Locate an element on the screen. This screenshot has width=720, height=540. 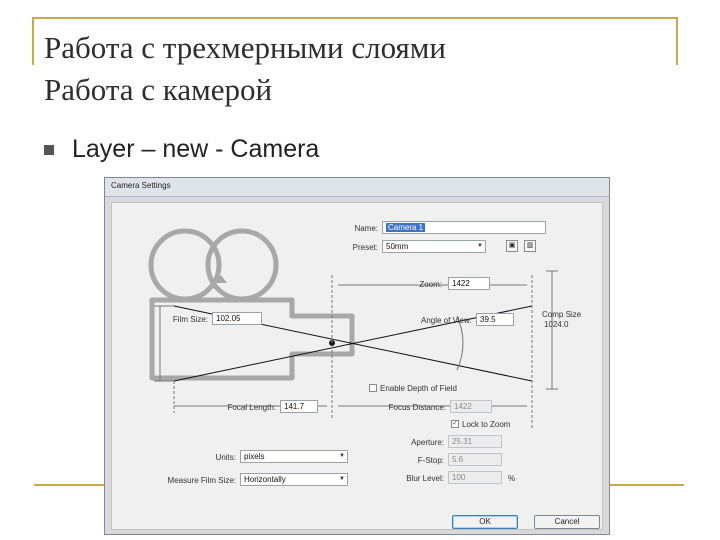
bullet-text: Layer – new - Camera is located at coordinates (196, 149).